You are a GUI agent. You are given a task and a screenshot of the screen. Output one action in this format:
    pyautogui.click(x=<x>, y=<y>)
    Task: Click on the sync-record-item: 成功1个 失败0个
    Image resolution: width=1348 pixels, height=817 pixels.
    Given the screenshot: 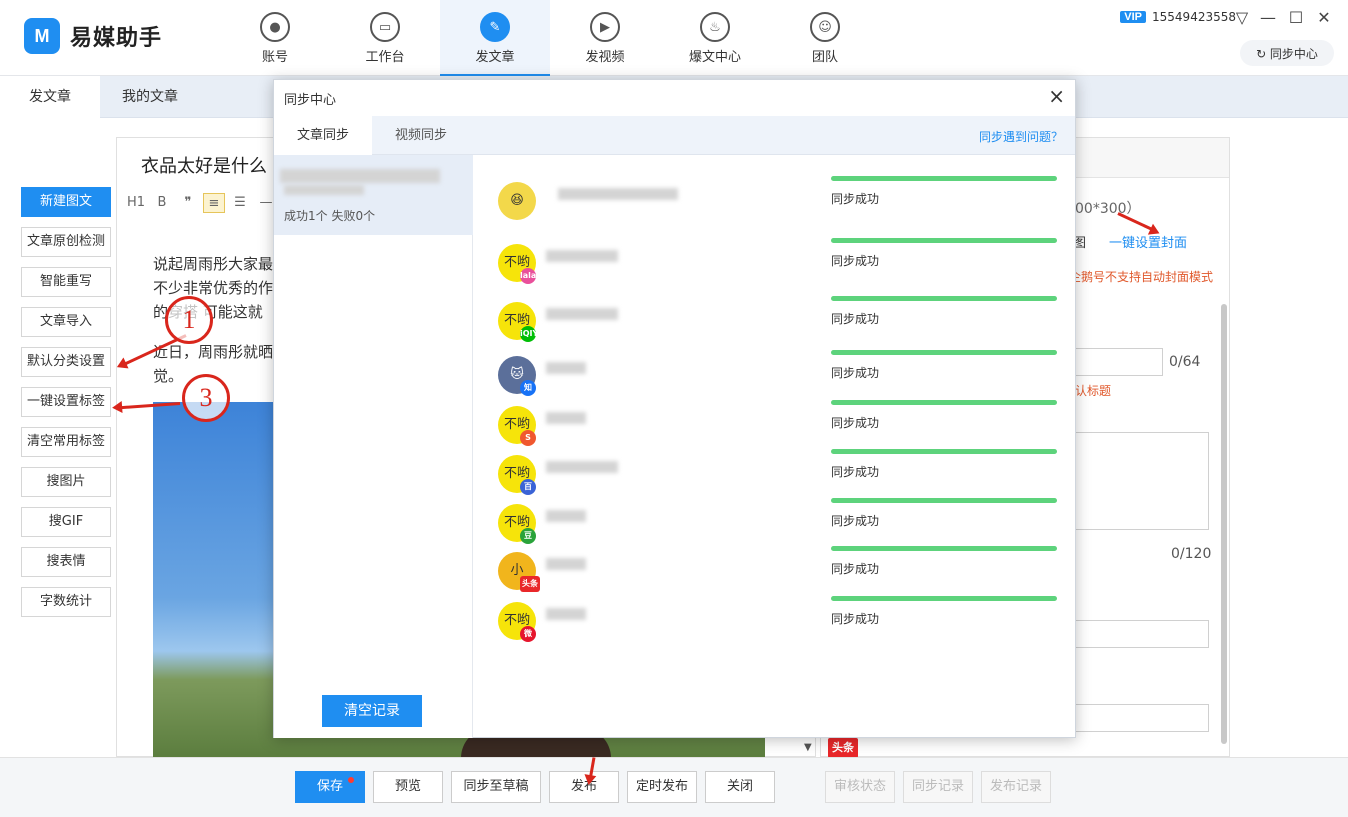 What is the action you would take?
    pyautogui.click(x=373, y=195)
    